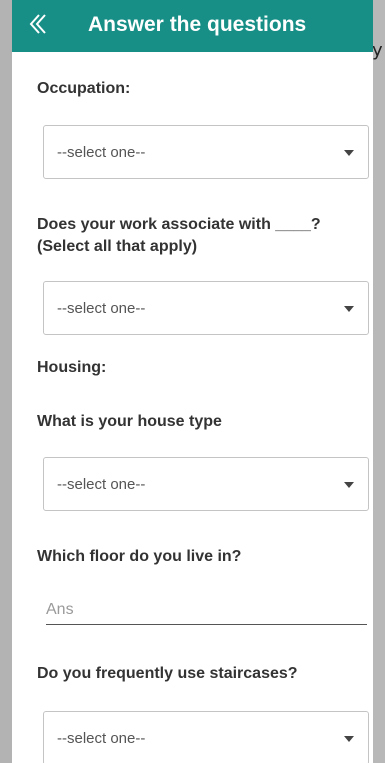 The height and width of the screenshot is (763, 385). I want to click on page-title: Answer the questions, so click(197, 24).